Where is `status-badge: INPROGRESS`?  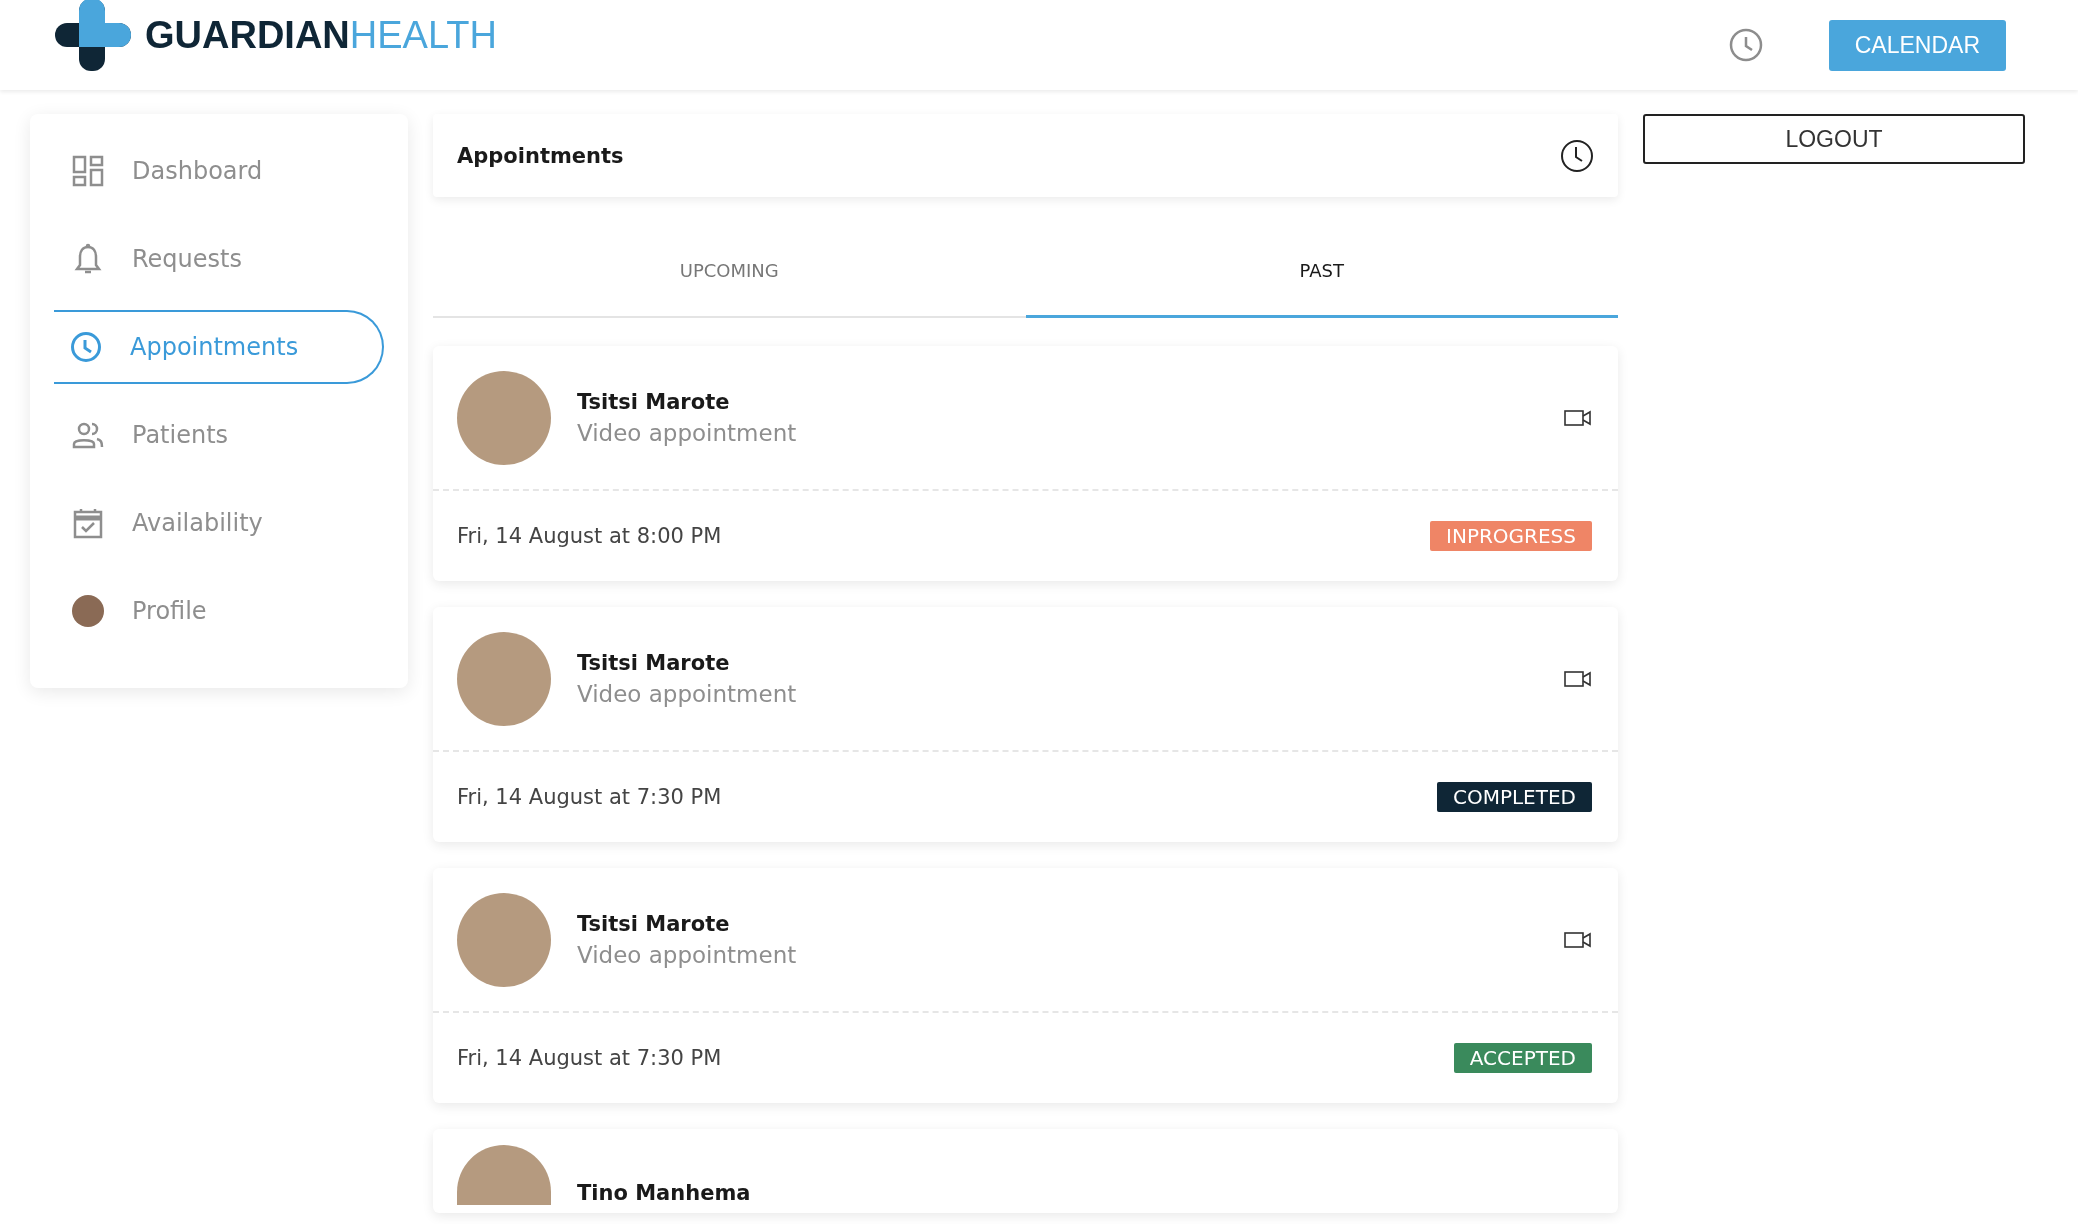 status-badge: INPROGRESS is located at coordinates (1511, 536).